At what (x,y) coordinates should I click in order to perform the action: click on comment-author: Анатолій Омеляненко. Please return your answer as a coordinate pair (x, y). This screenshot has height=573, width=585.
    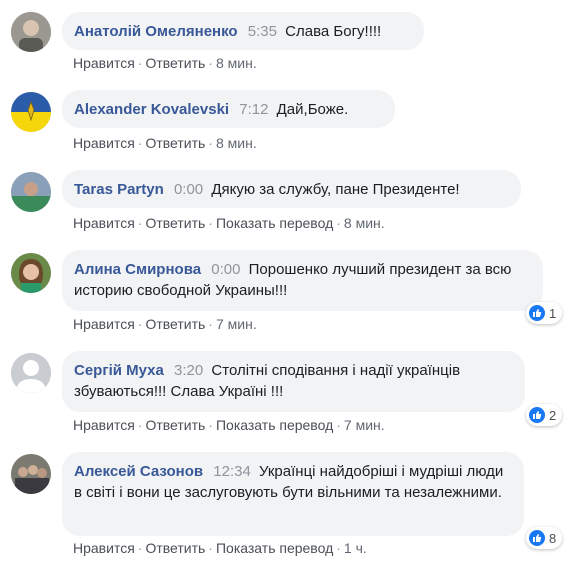
    Looking at the image, I should click on (156, 31).